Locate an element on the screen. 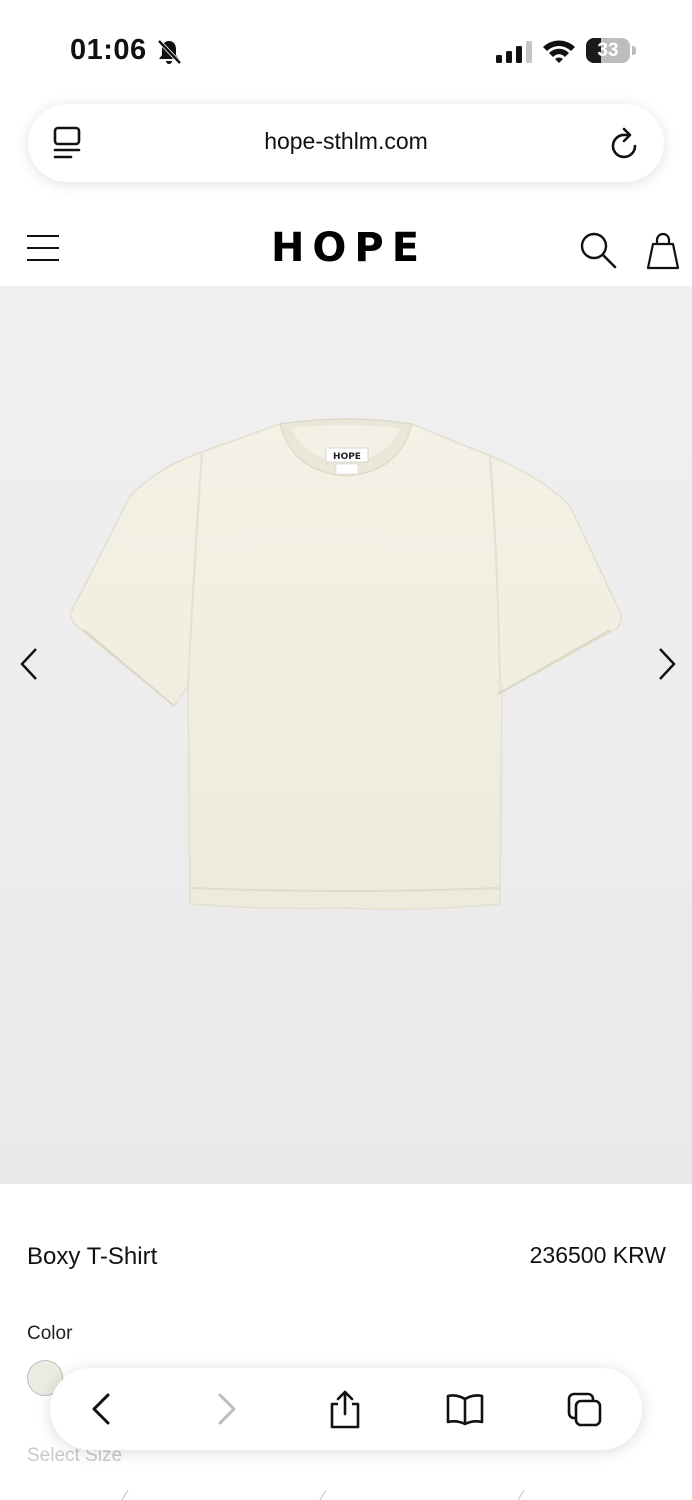 The image size is (692, 1500). cellular-signal-icon is located at coordinates (514, 52).